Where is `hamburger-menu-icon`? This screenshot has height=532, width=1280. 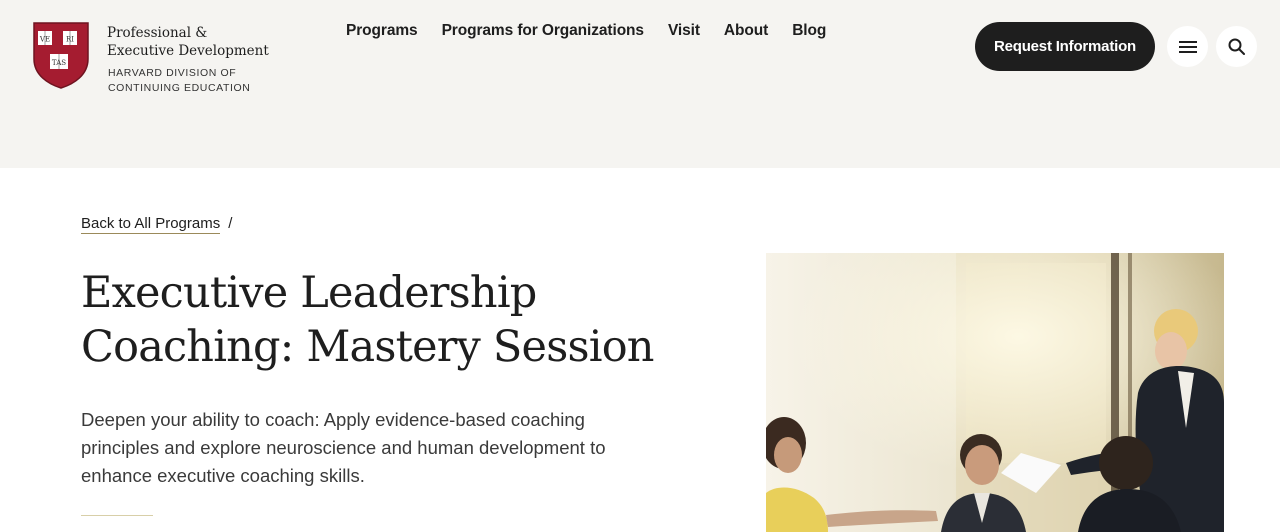
hamburger-menu-icon is located at coordinates (1187, 46).